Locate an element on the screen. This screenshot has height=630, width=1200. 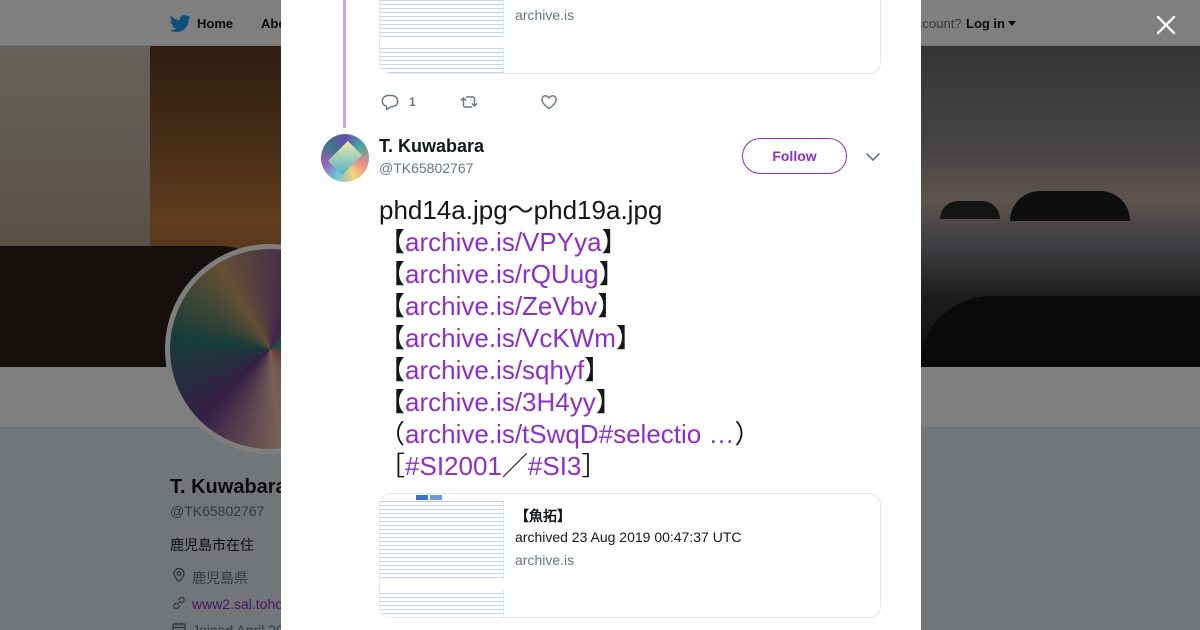
close-icon is located at coordinates (1166, 25).